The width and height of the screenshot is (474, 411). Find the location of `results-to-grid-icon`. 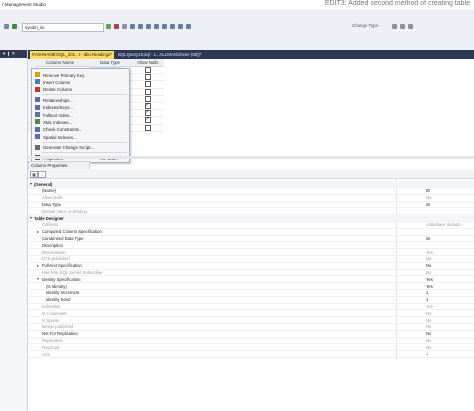

results-to-grid-icon is located at coordinates (148, 26).